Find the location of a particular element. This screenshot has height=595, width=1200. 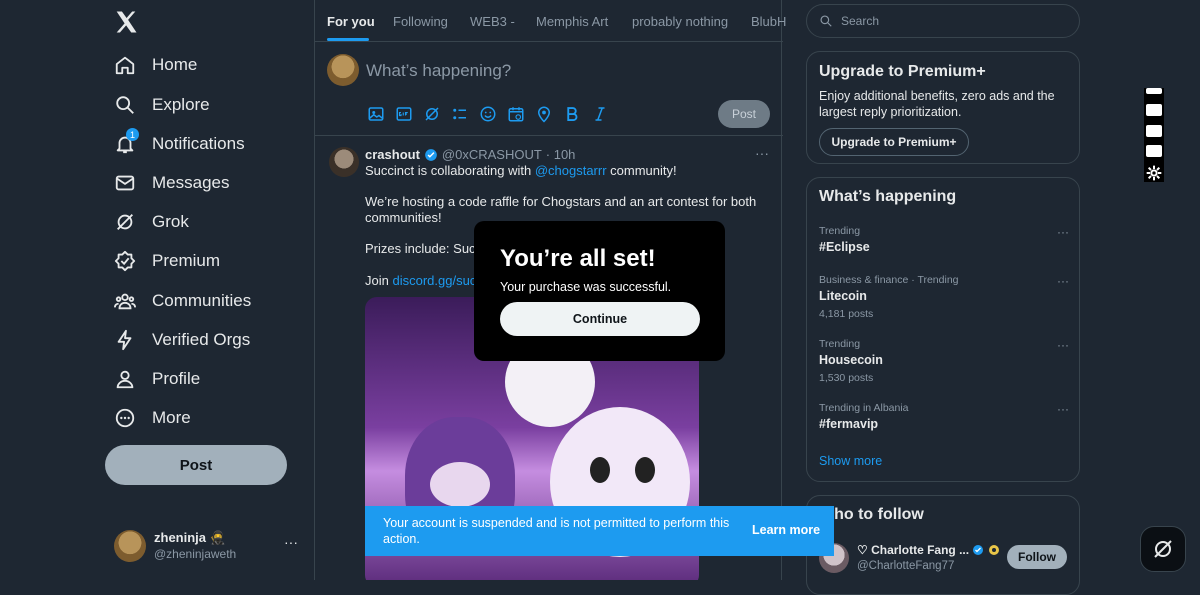

tab-for-you: For you is located at coordinates (351, 21).